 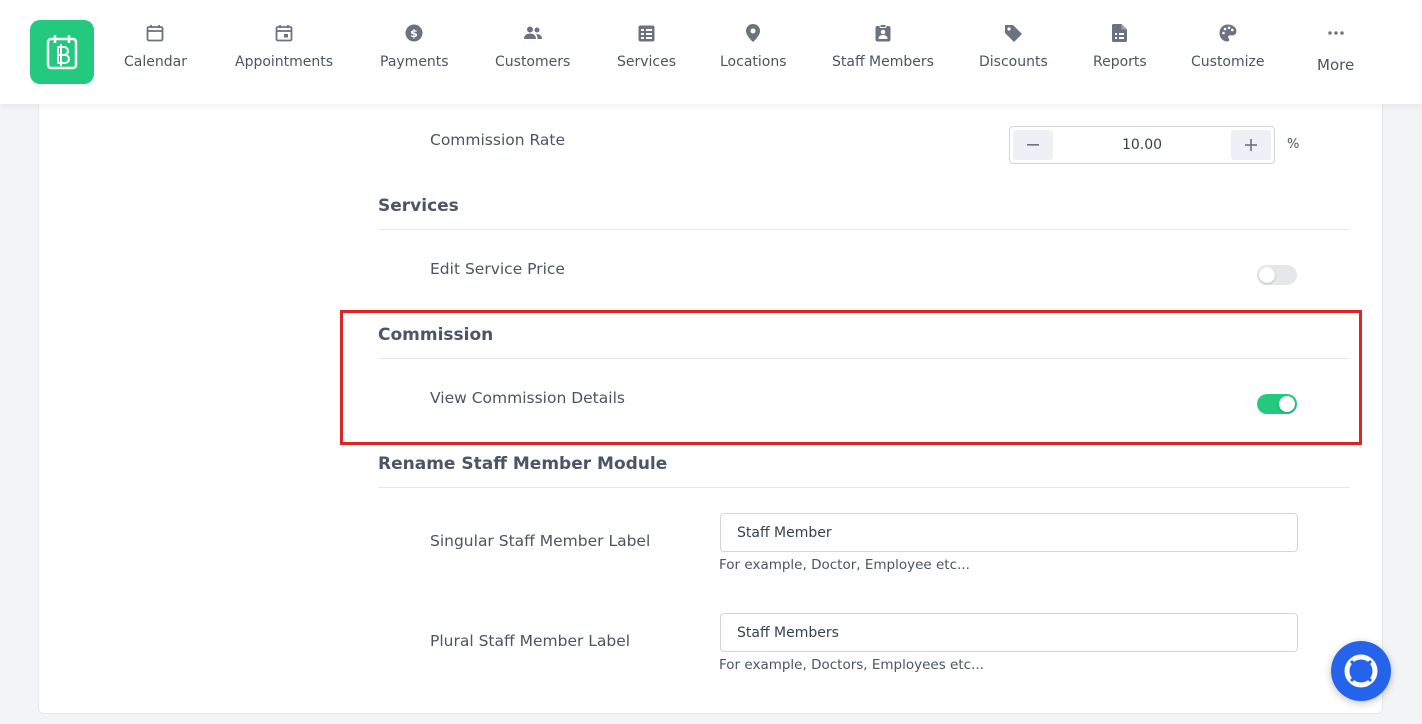 What do you see at coordinates (498, 140) in the screenshot?
I see `commission-rate-label: Commission Rate` at bounding box center [498, 140].